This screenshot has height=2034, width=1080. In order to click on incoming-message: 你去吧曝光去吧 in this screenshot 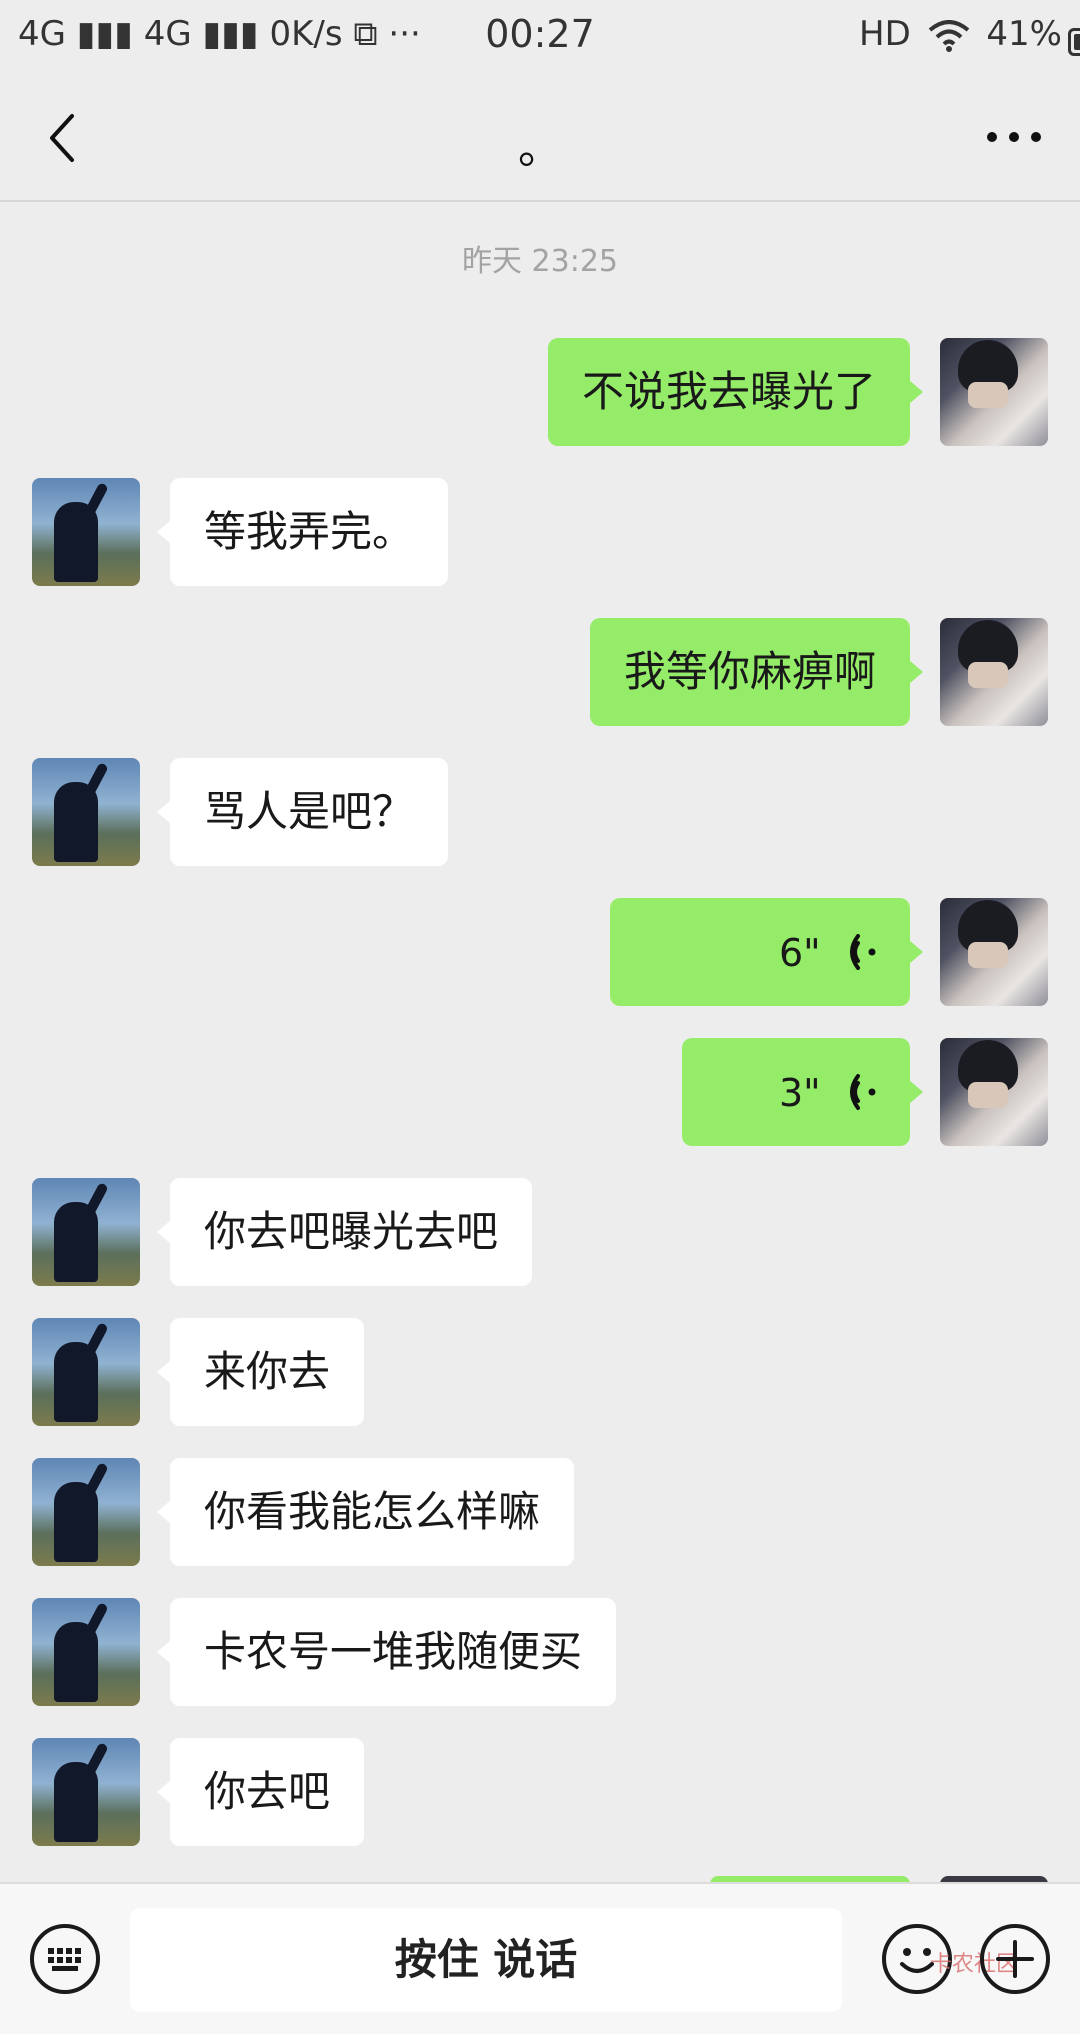, I will do `click(344, 1232)`.